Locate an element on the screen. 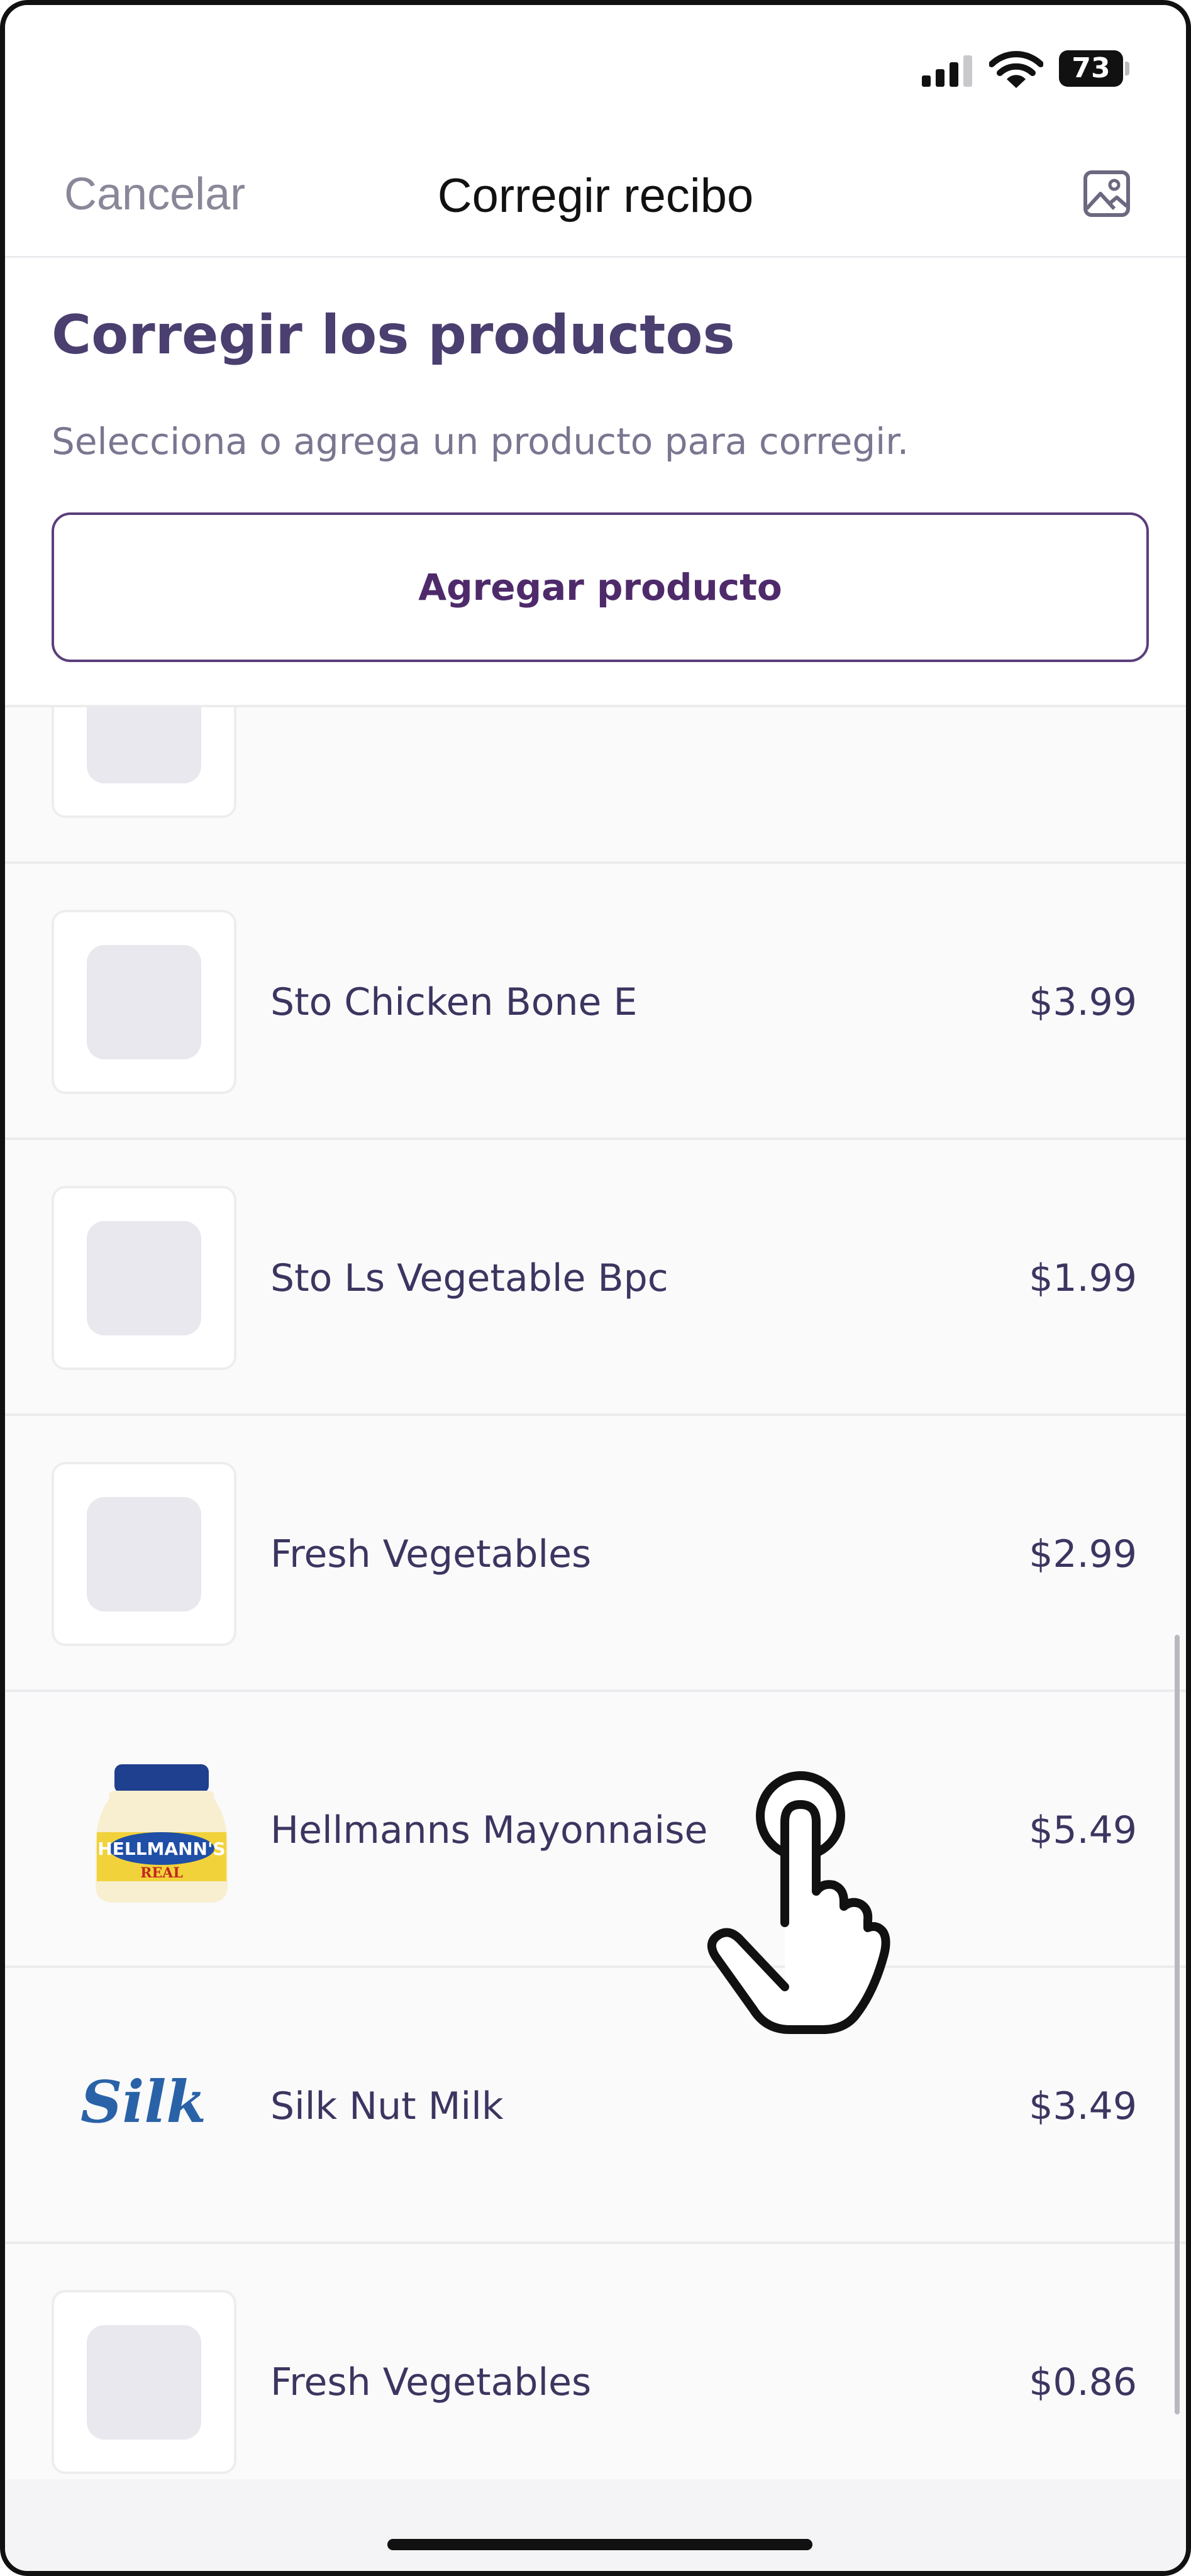  signal-icon is located at coordinates (947, 71).